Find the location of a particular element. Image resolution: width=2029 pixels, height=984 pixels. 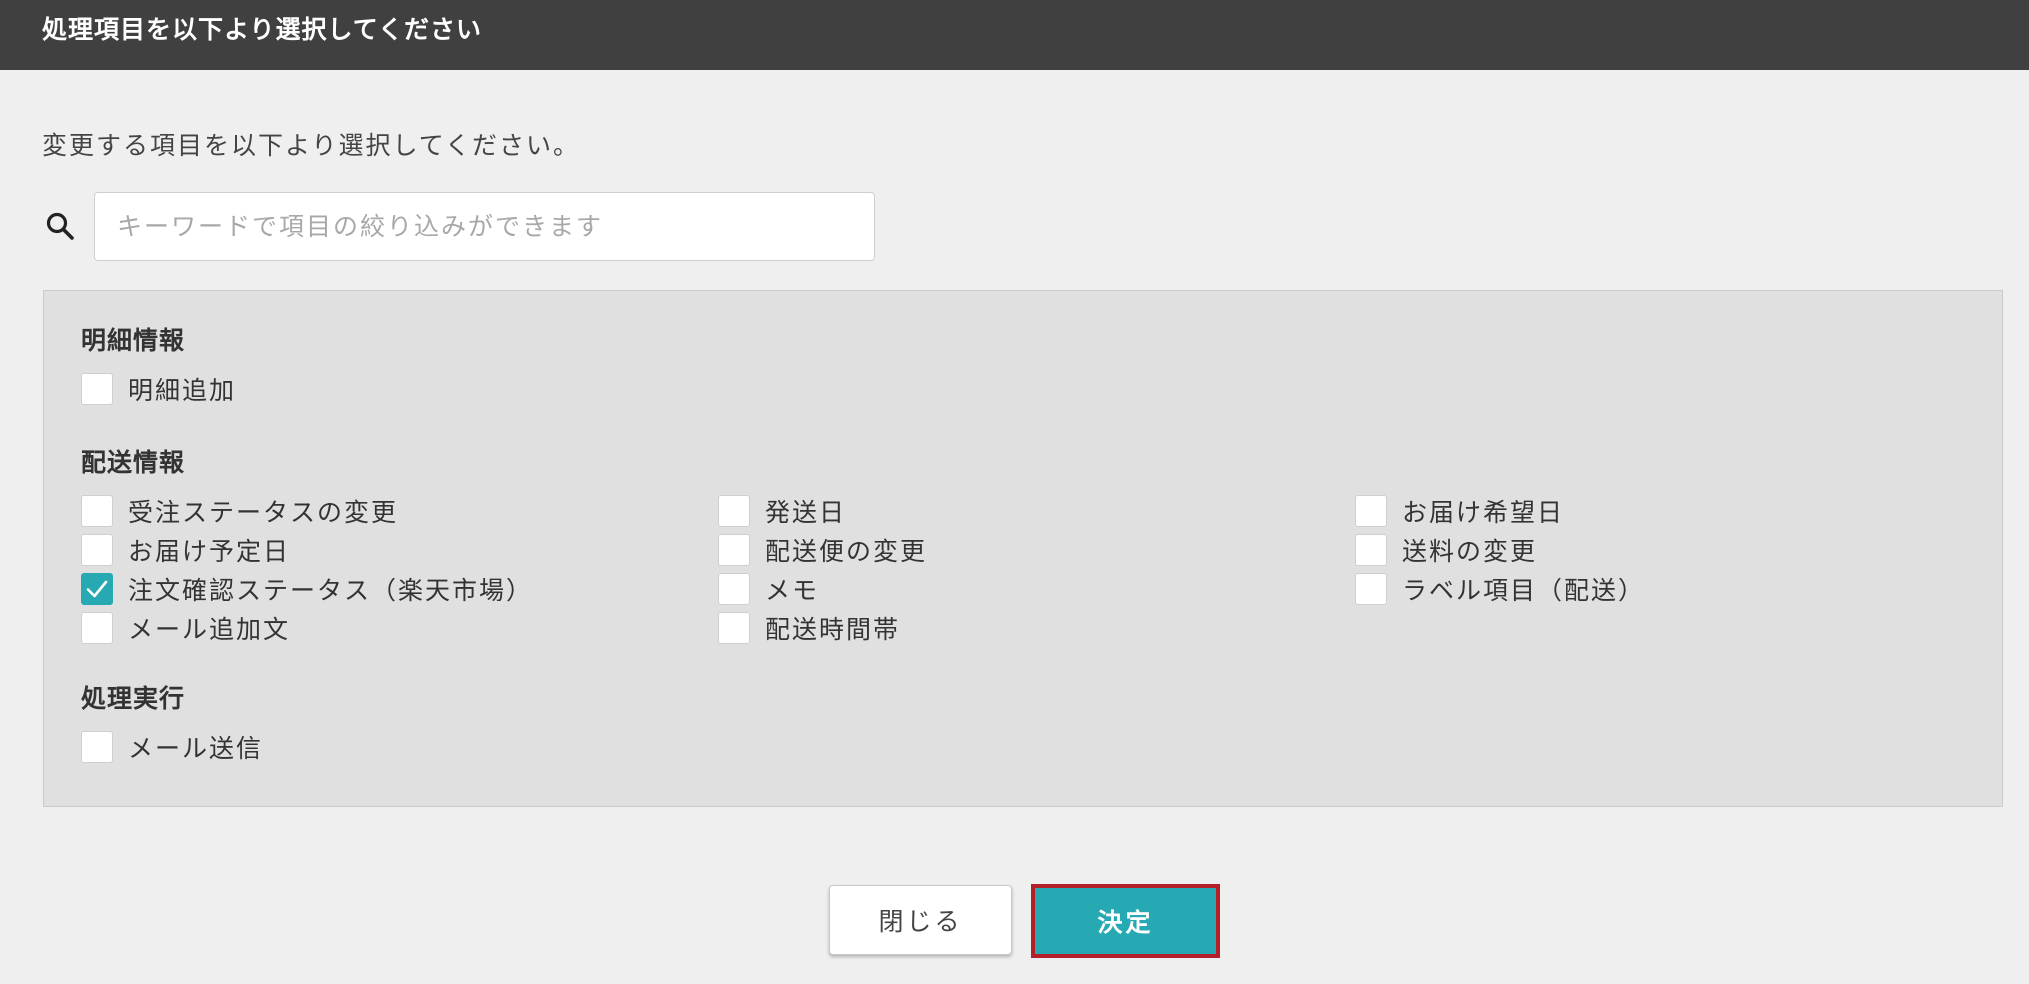

option-label-item-shipping: ラベル項目（配送） is located at coordinates (1500, 589).